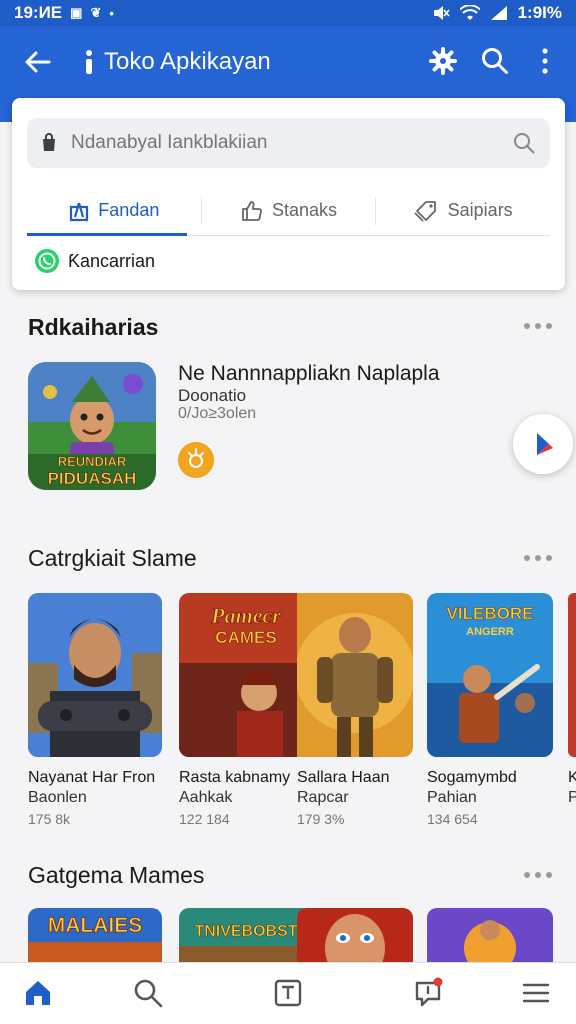 This screenshot has width=576, height=1024. Describe the element at coordinates (76, 12) in the screenshot. I see `notification-glyph-icon: ▣` at that location.